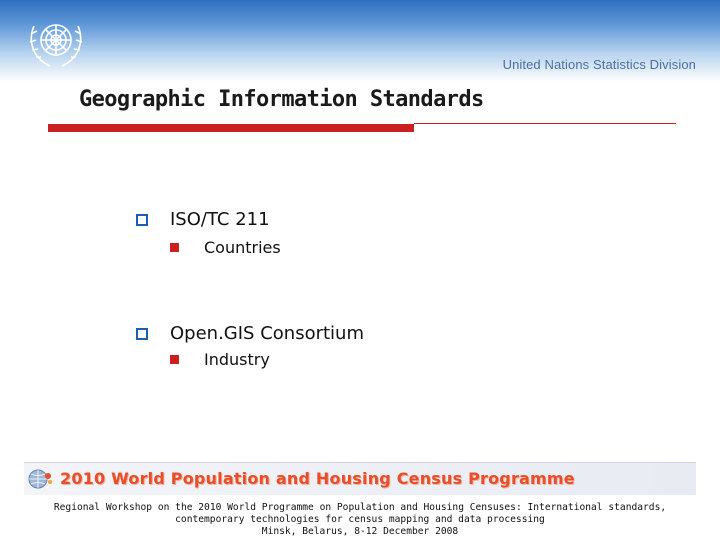 The height and width of the screenshot is (540, 720). I want to click on title-underline-thin, so click(545, 123).